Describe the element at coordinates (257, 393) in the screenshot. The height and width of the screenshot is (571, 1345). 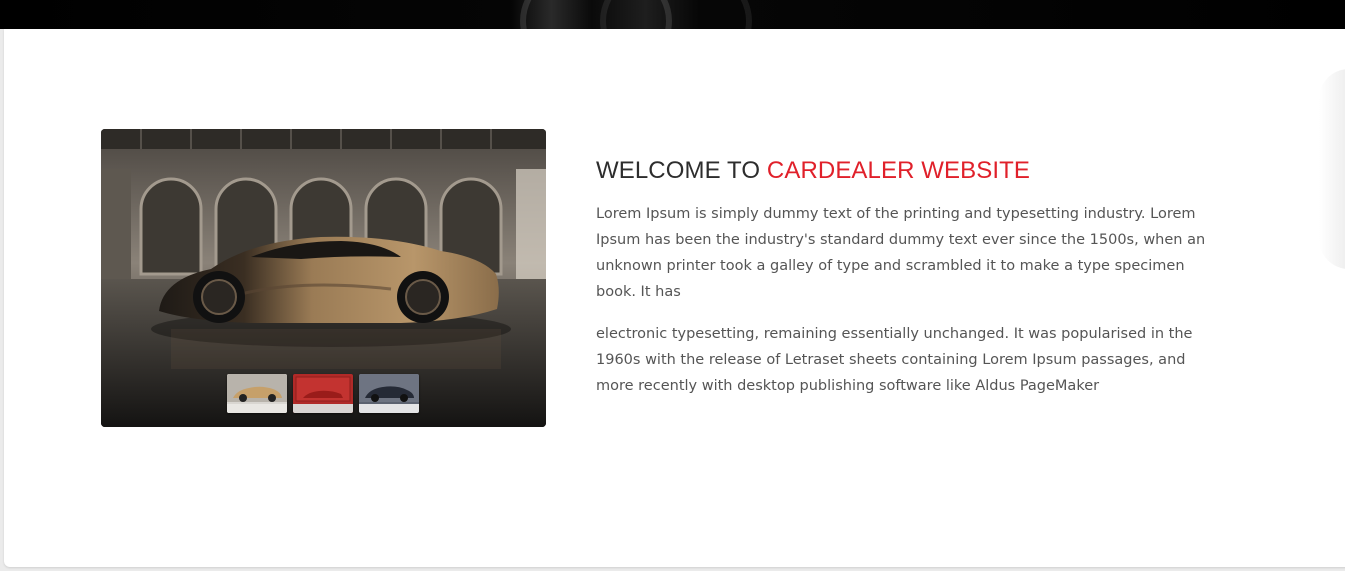
I see `thumbnail-gold-car` at that location.